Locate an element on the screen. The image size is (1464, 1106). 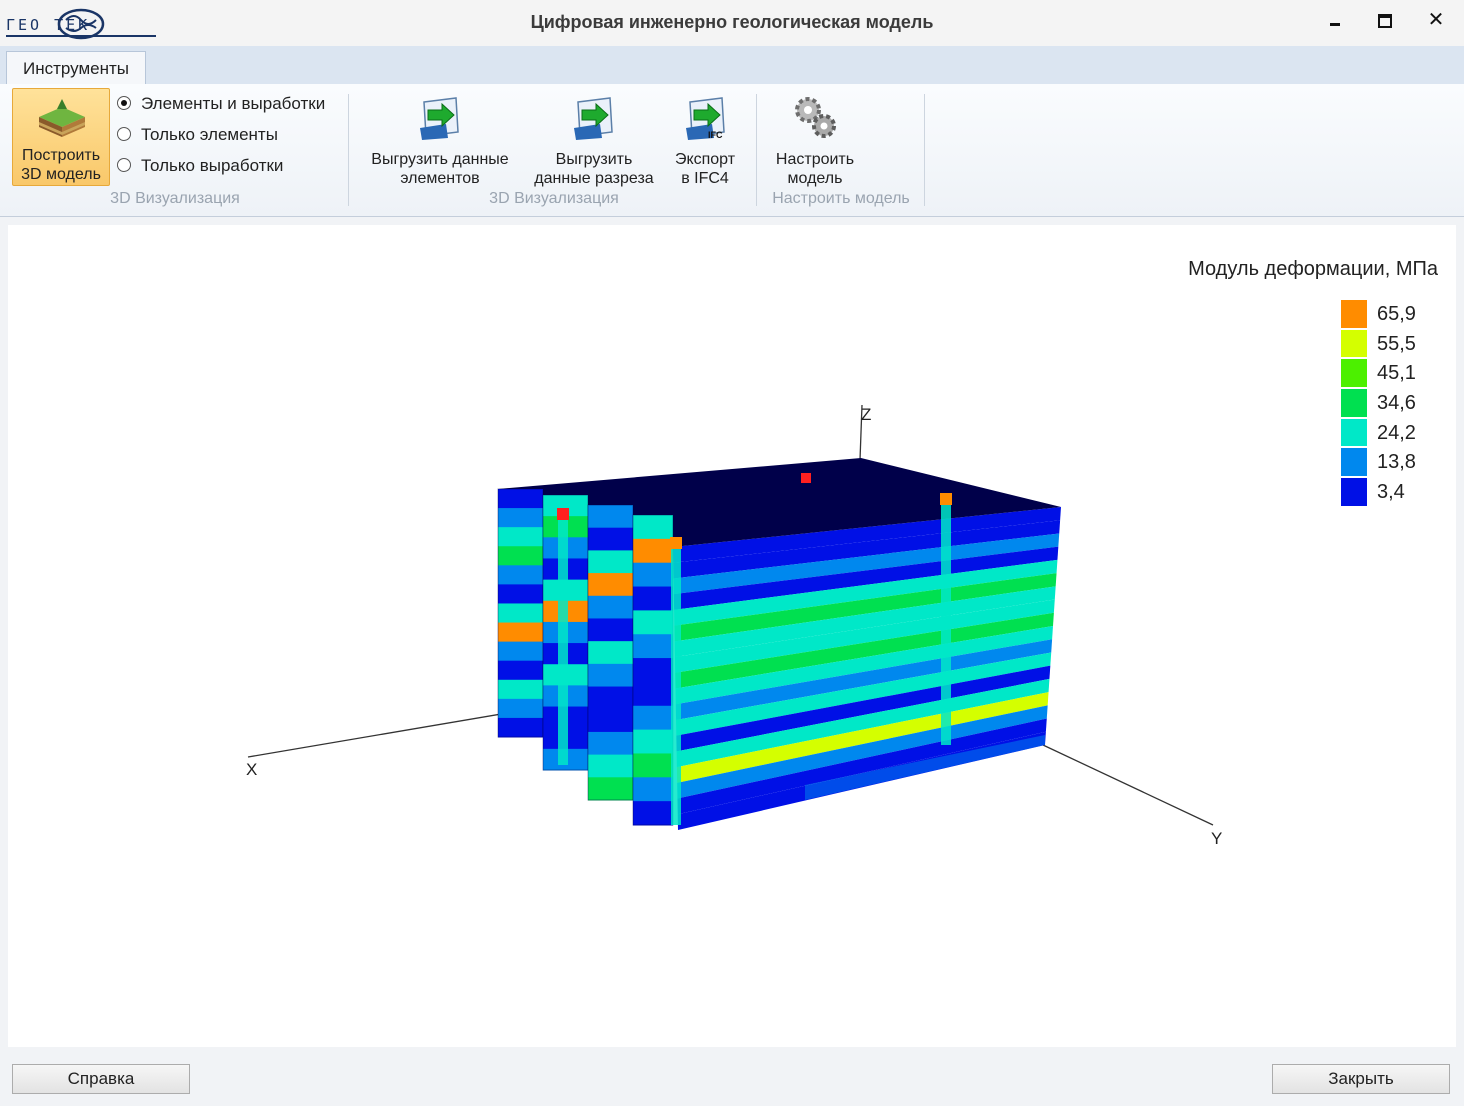
close-button: ✕ is located at coordinates (1436, 20).